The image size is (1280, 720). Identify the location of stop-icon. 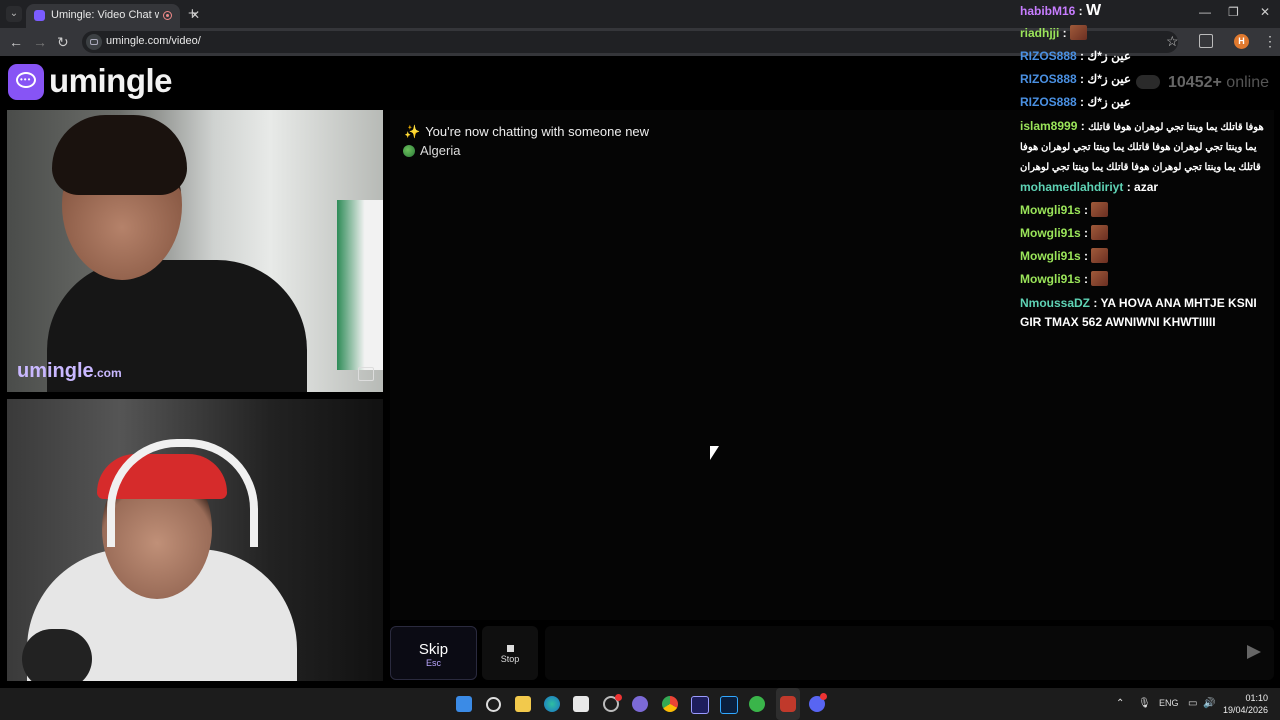
(510, 648).